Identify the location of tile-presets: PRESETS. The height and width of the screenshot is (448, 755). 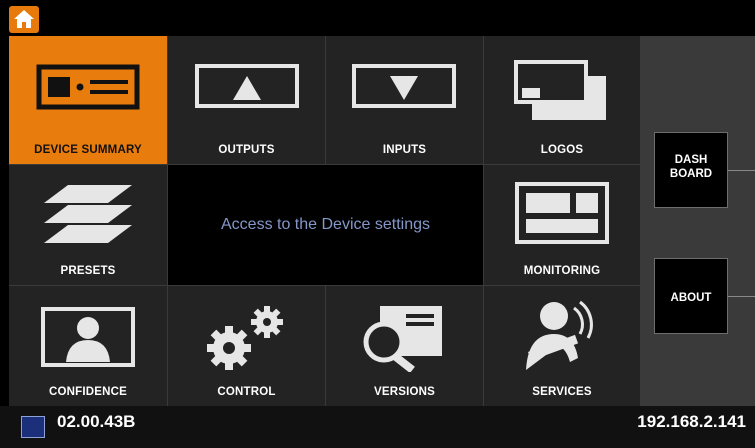
(88, 225).